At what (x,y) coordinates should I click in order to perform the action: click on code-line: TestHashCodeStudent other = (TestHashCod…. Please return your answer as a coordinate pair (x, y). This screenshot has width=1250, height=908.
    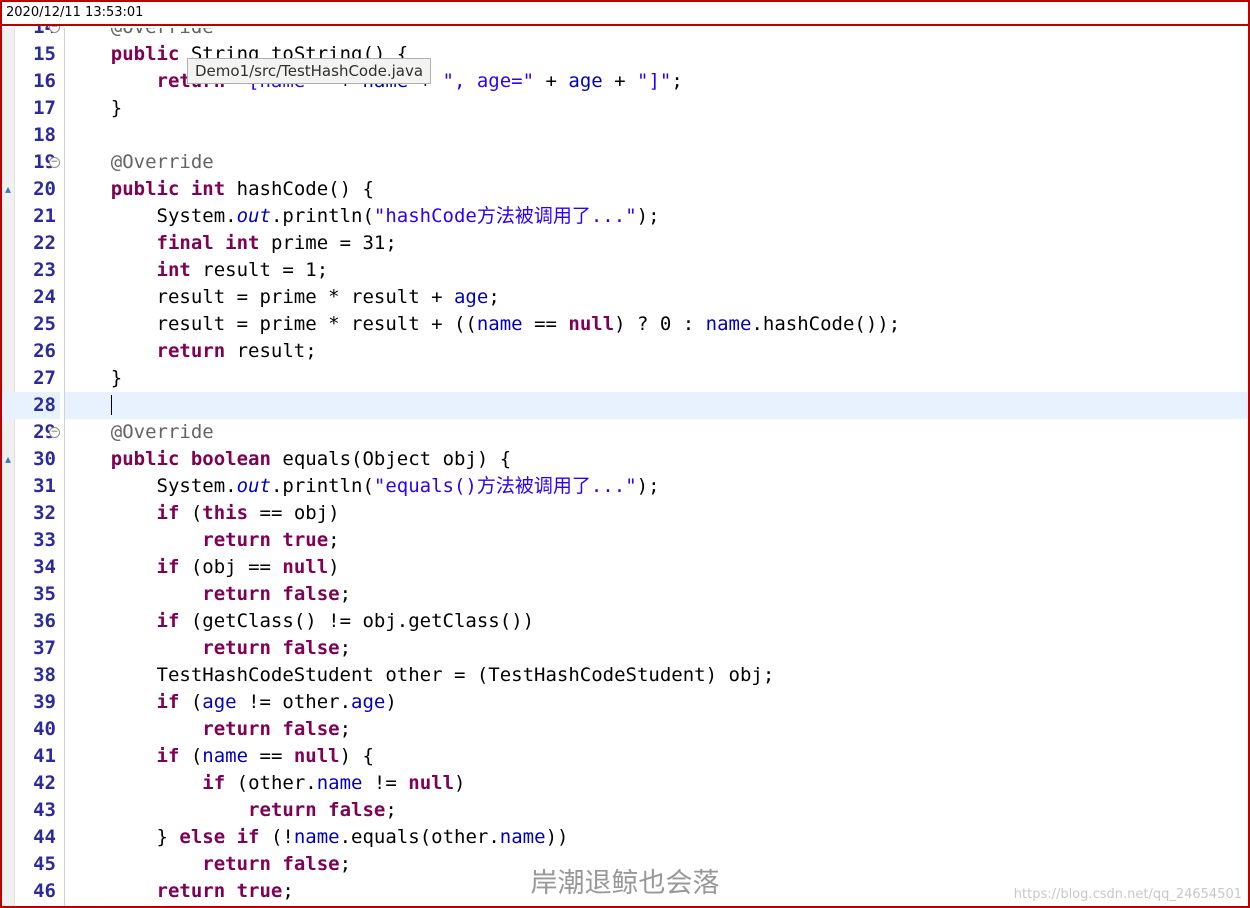
    Looking at the image, I should click on (656, 675).